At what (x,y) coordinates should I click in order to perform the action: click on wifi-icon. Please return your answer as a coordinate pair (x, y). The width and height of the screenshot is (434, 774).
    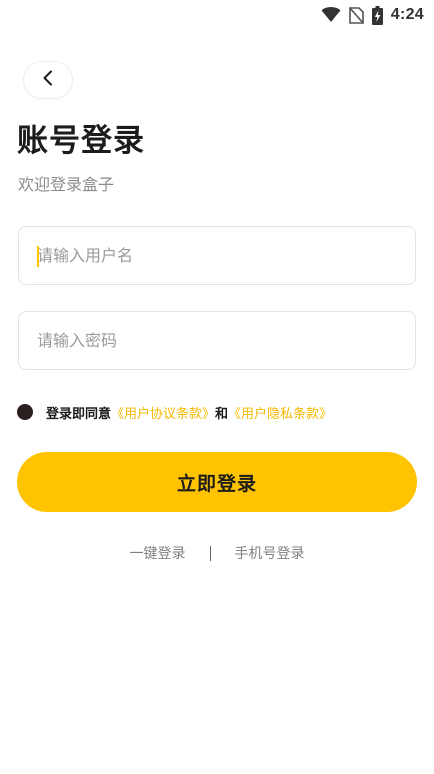
    Looking at the image, I should click on (331, 15).